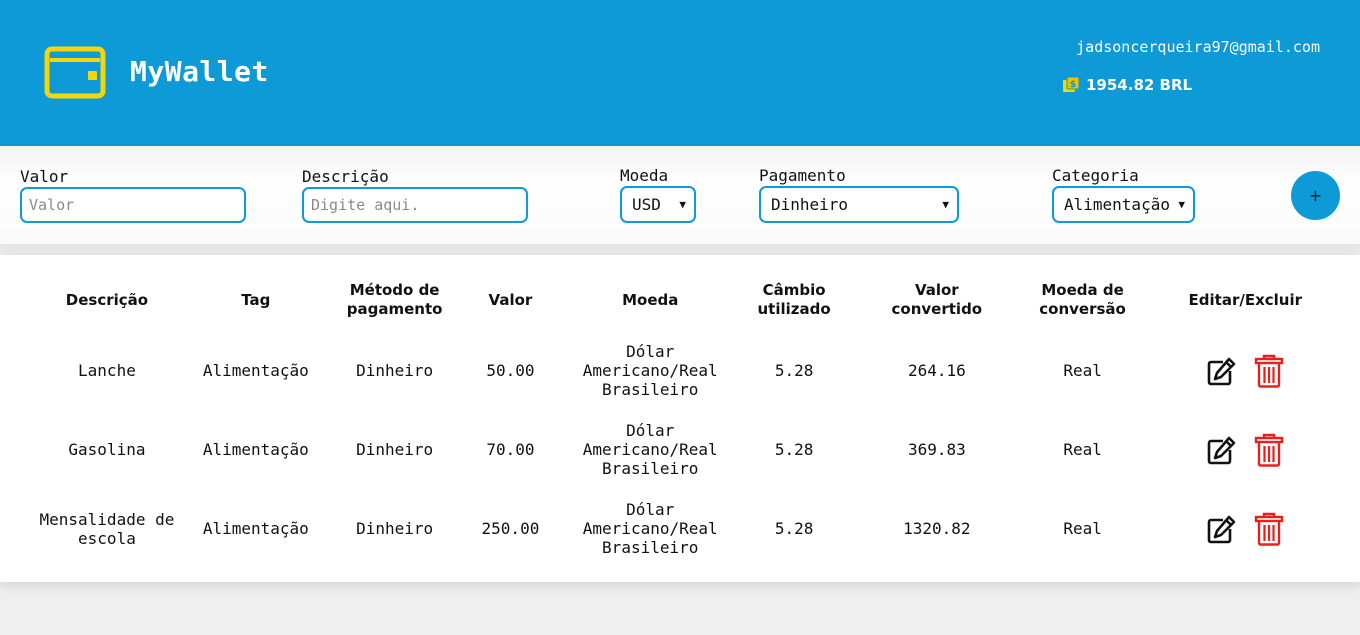  I want to click on cell-convertido: 369.83, so click(936, 449).